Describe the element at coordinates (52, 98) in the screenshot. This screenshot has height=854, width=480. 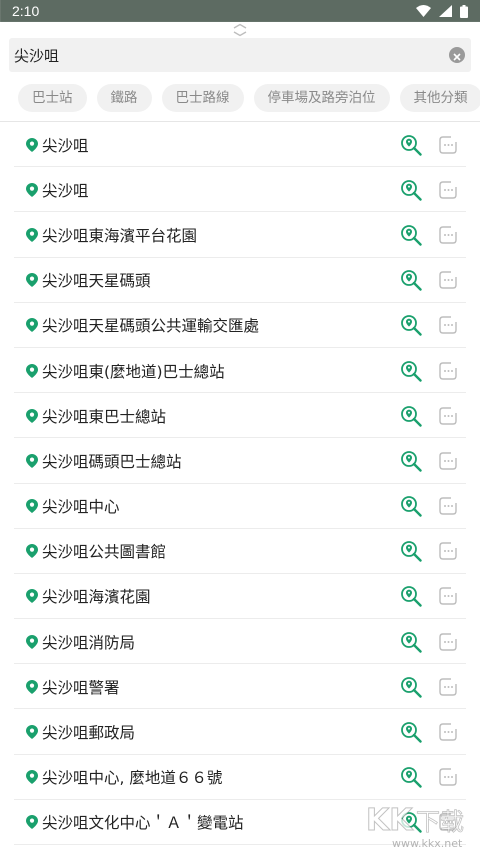
I see `chip-bus-stop: 巴士站` at that location.